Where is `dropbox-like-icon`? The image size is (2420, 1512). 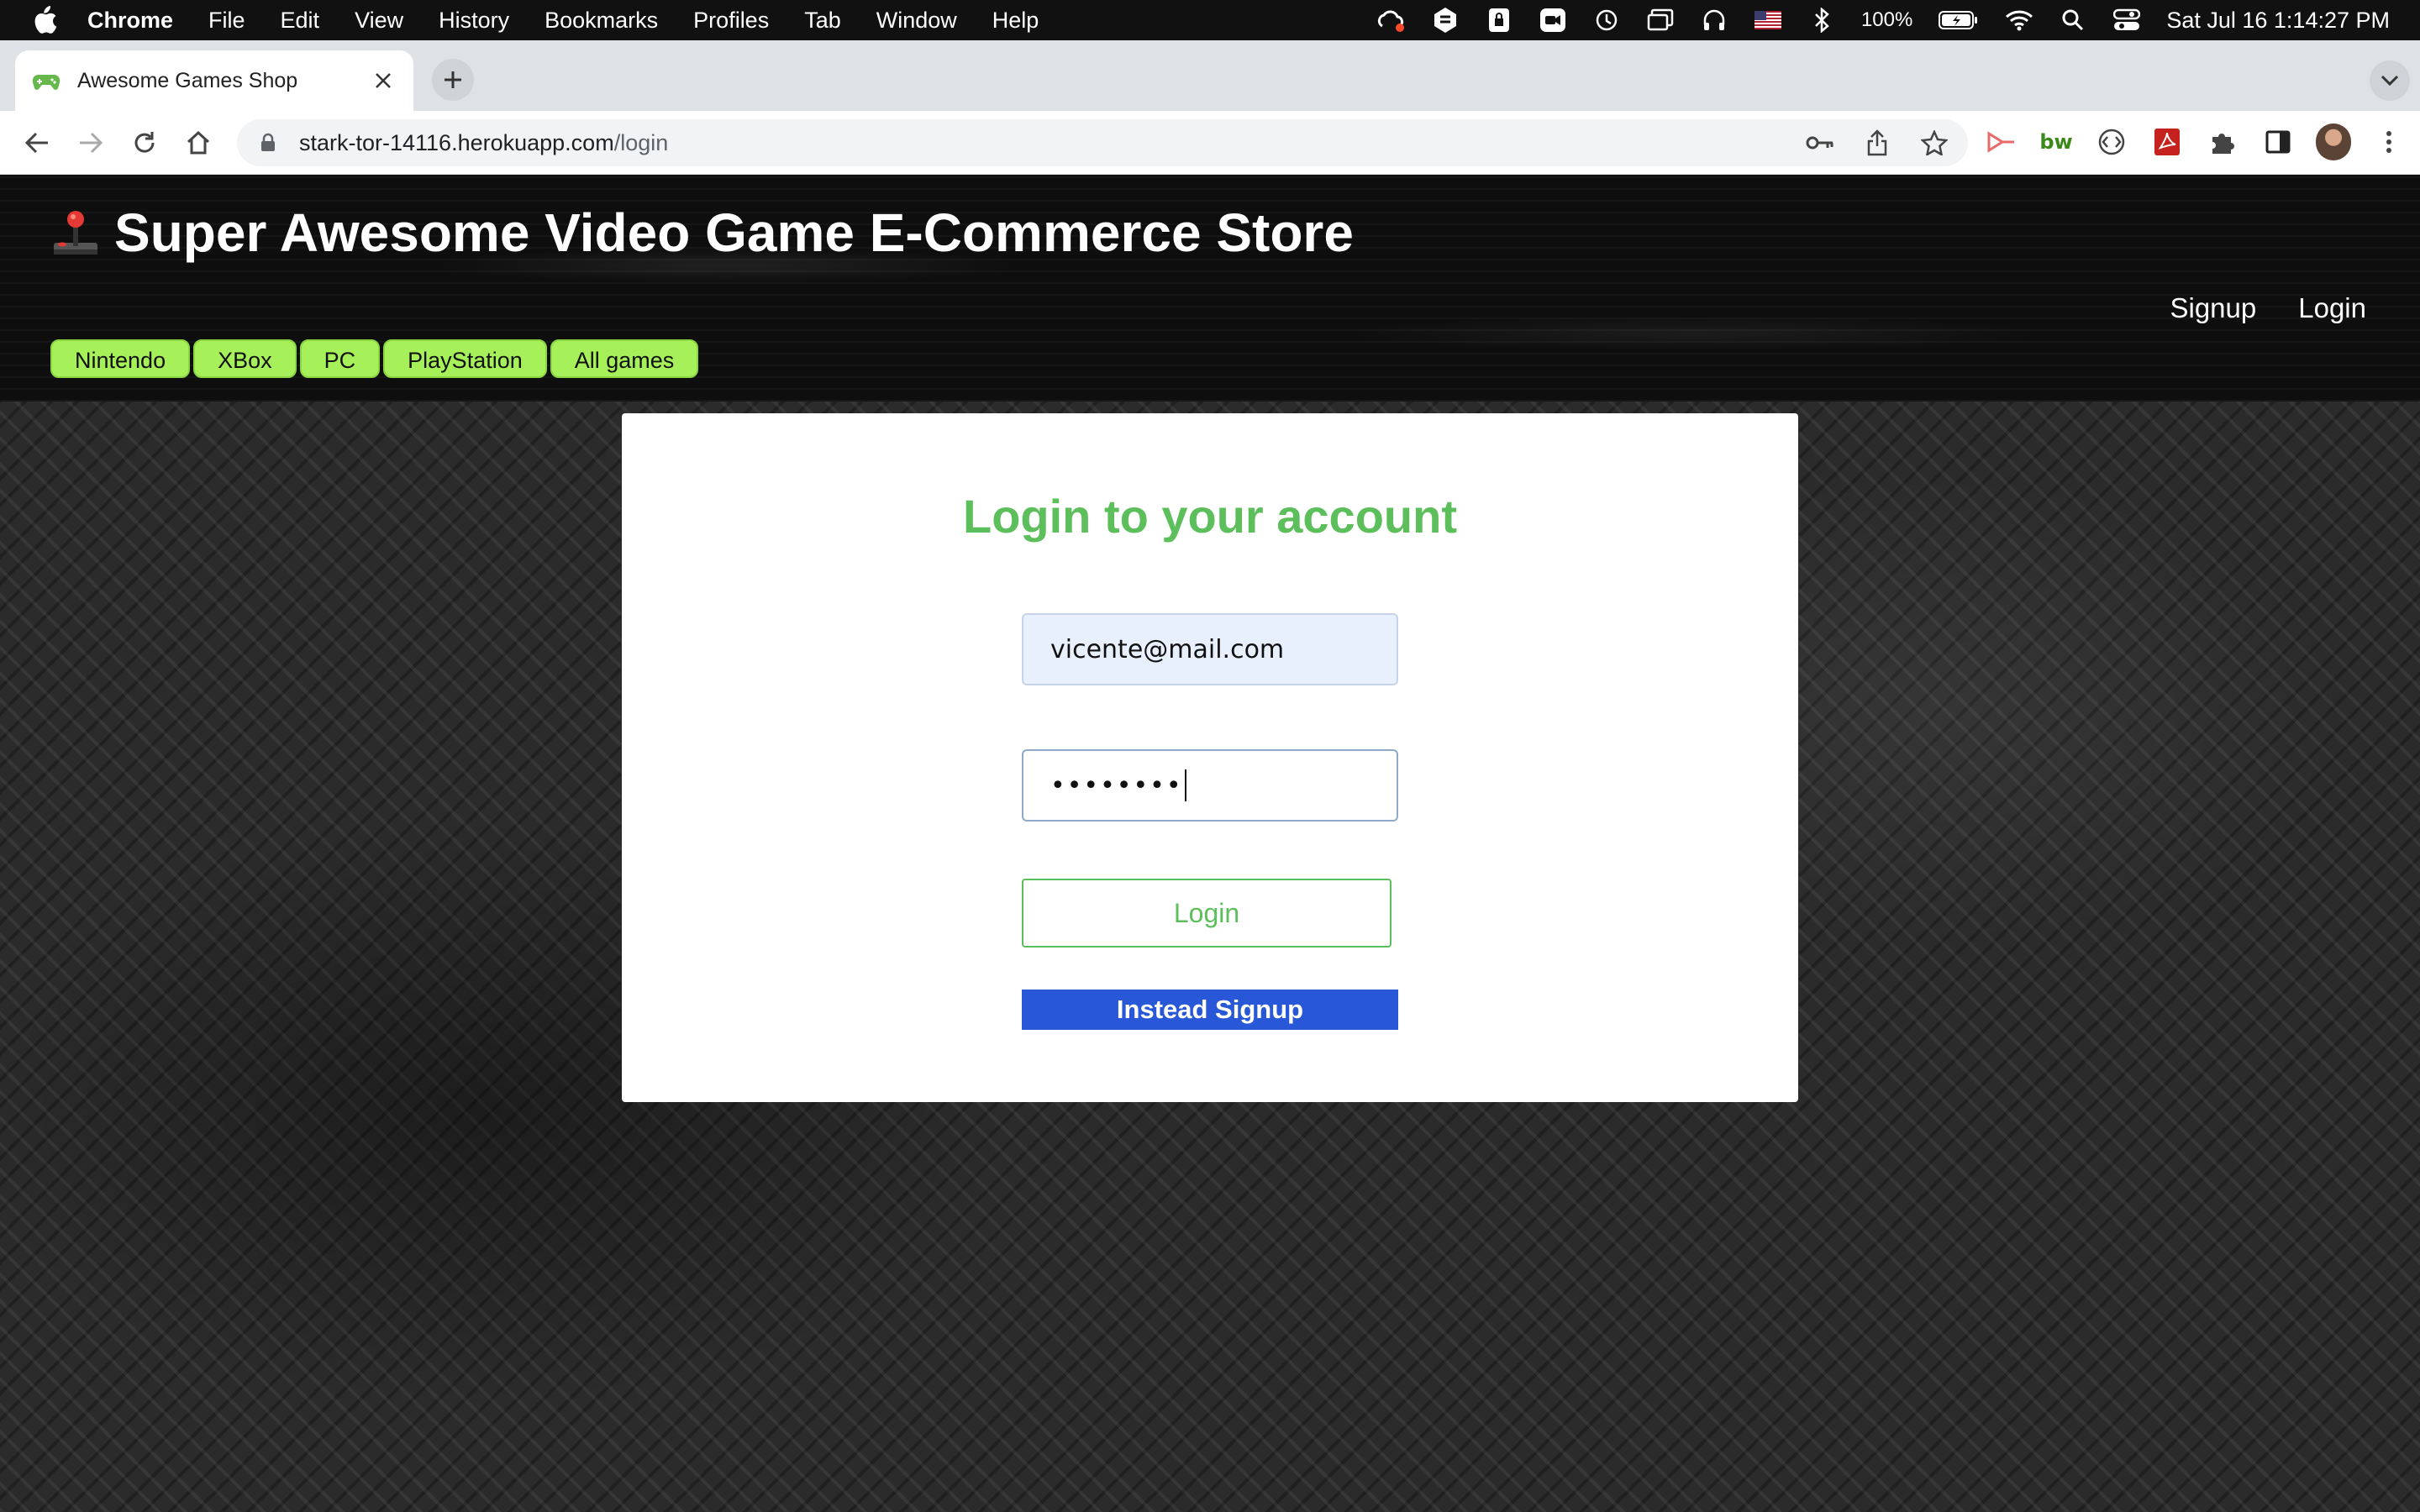 dropbox-like-icon is located at coordinates (1445, 20).